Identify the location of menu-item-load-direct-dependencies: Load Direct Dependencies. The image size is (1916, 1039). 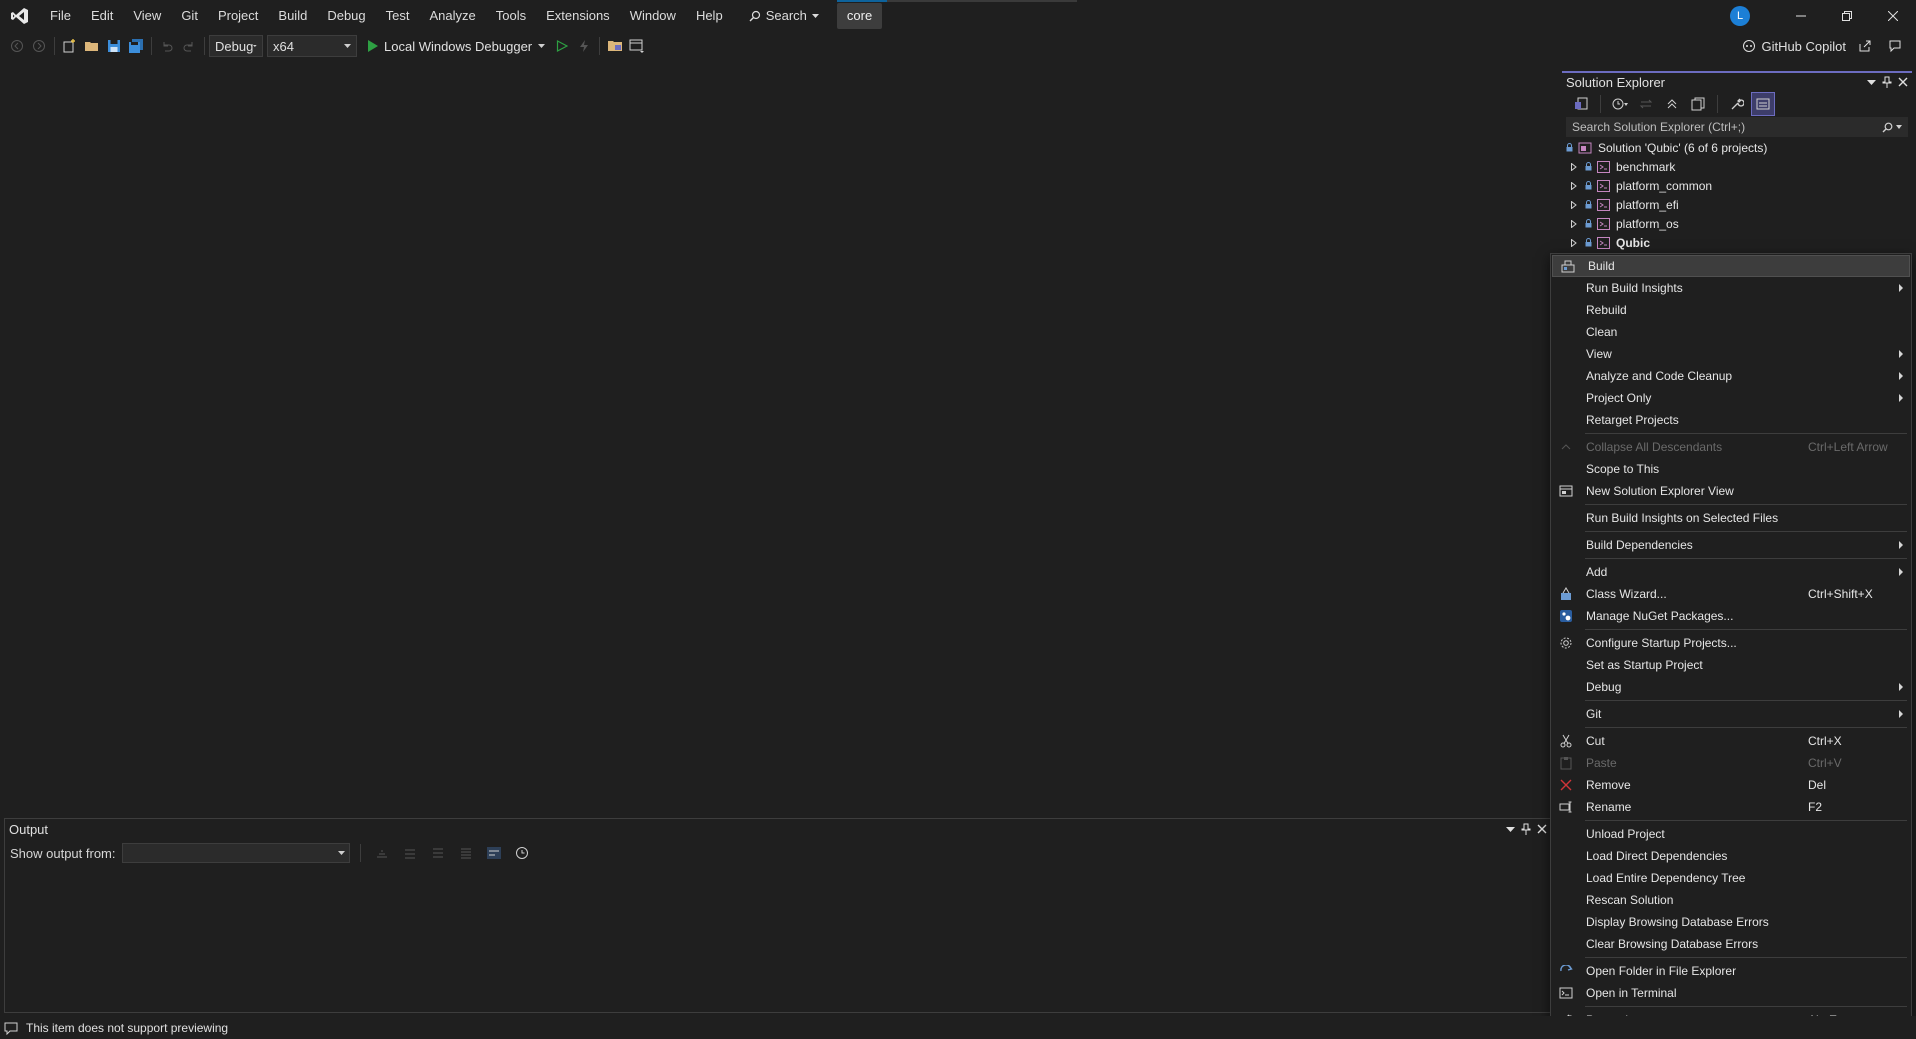
(1731, 856).